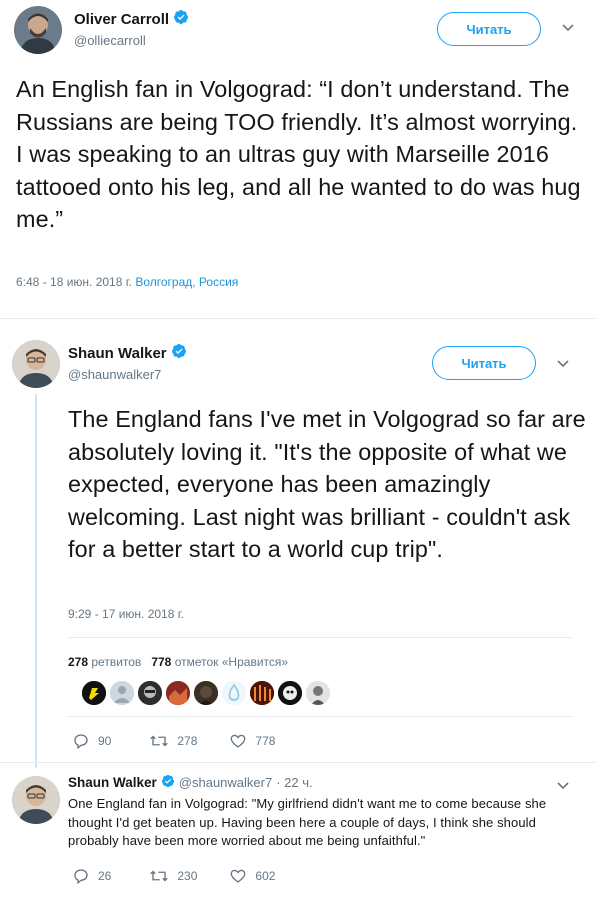 This screenshot has width=596, height=899. What do you see at coordinates (126, 614) in the screenshot?
I see `tweet-timestamp: 9:29 - 17 июн. 2018 г.` at bounding box center [126, 614].